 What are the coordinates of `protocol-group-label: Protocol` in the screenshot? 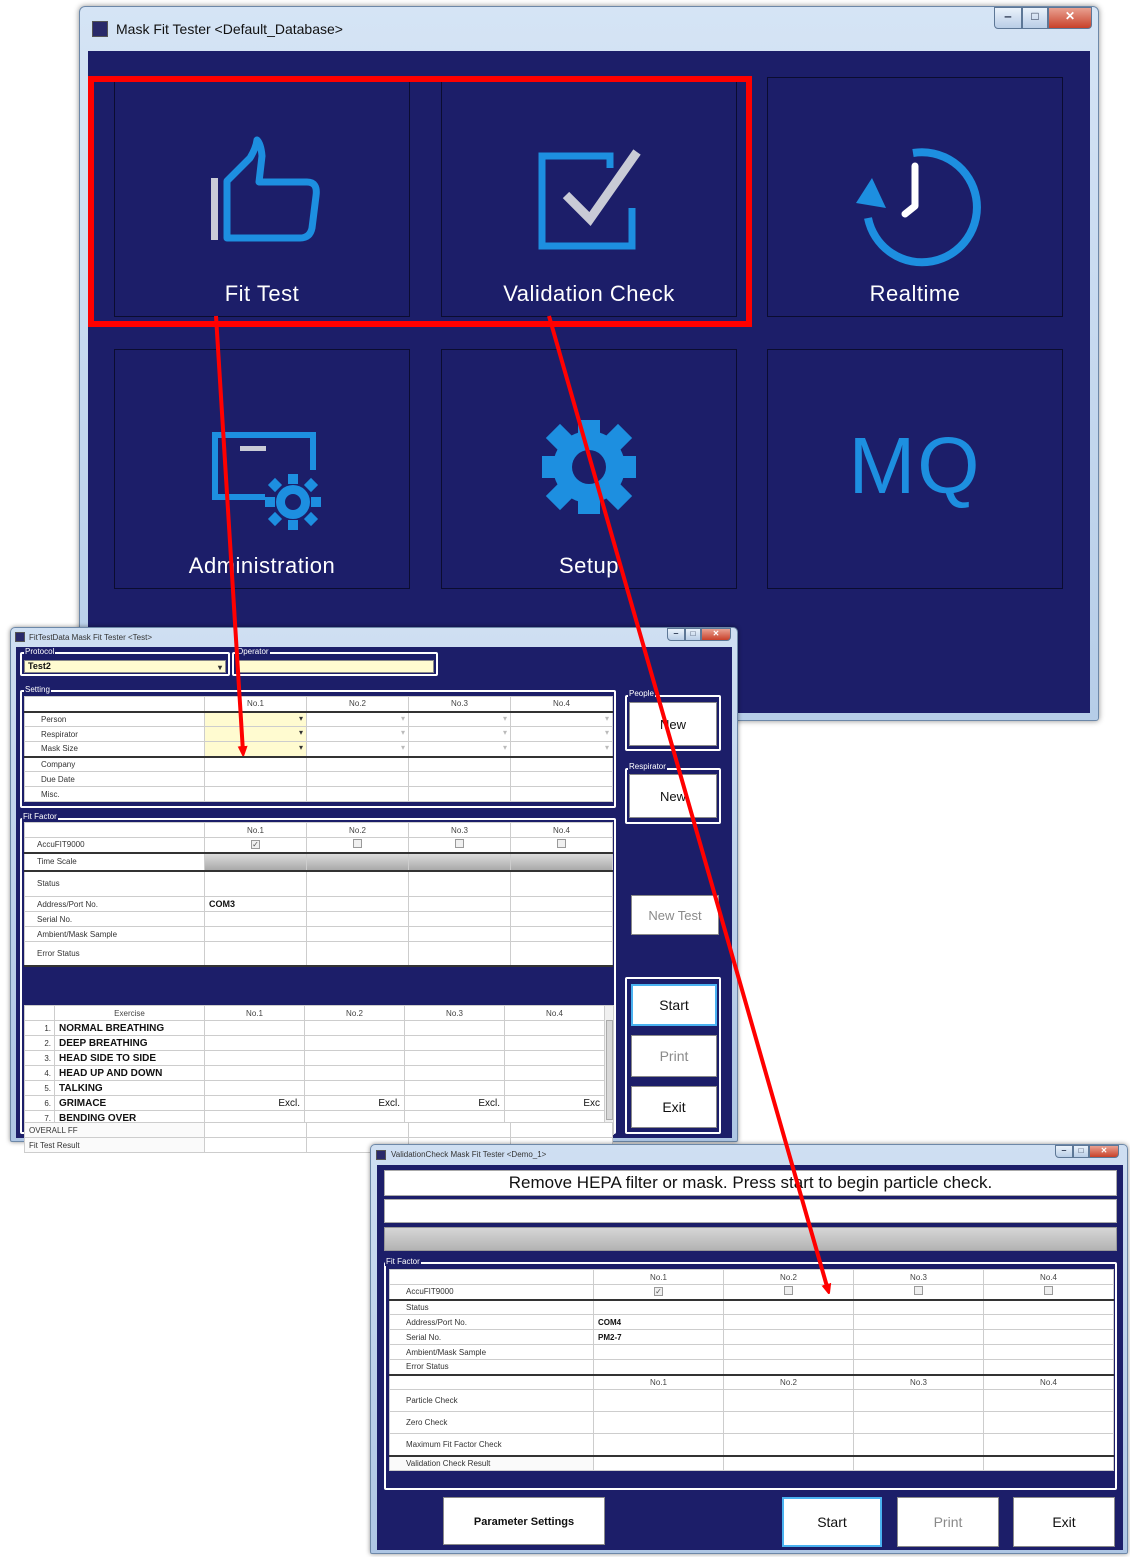 It's located at (40, 651).